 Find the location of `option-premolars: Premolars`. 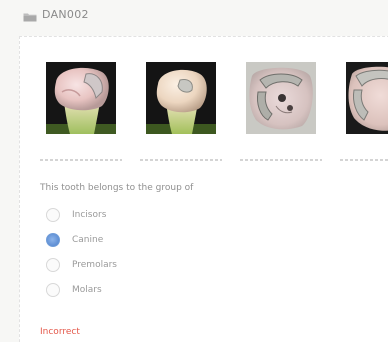

option-premolars: Premolars is located at coordinates (146, 265).